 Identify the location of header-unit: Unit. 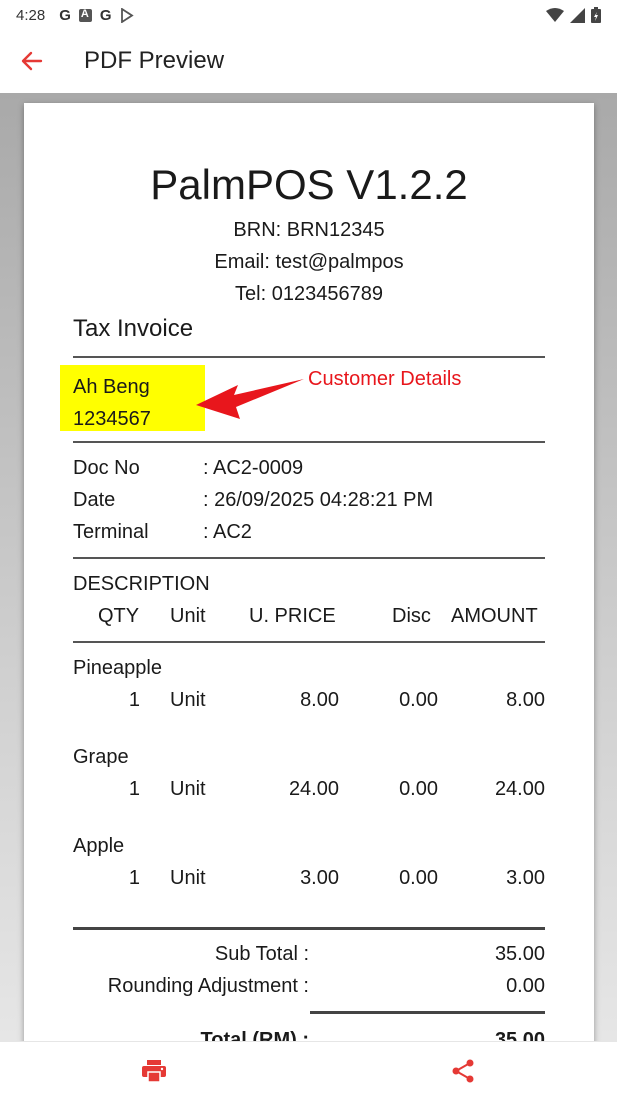
(188, 616).